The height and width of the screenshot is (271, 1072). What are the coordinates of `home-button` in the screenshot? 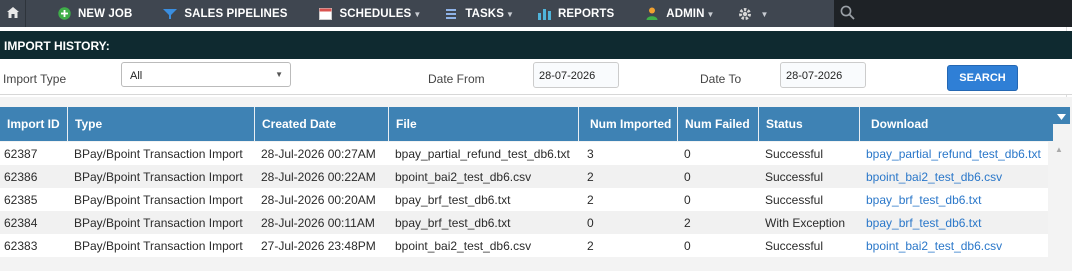 It's located at (13, 13).